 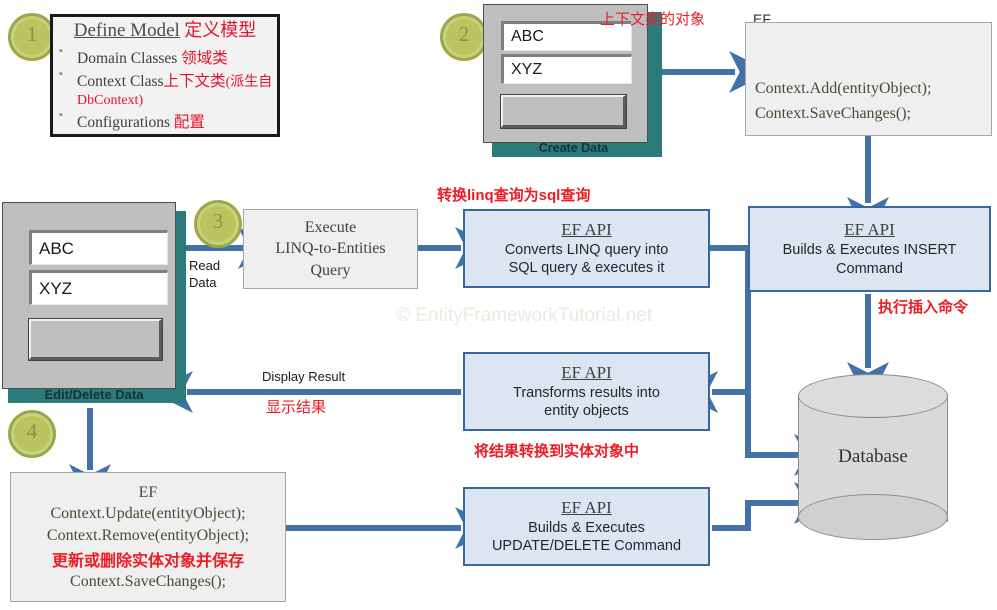 I want to click on step-badge-1: 1, so click(x=32, y=37).